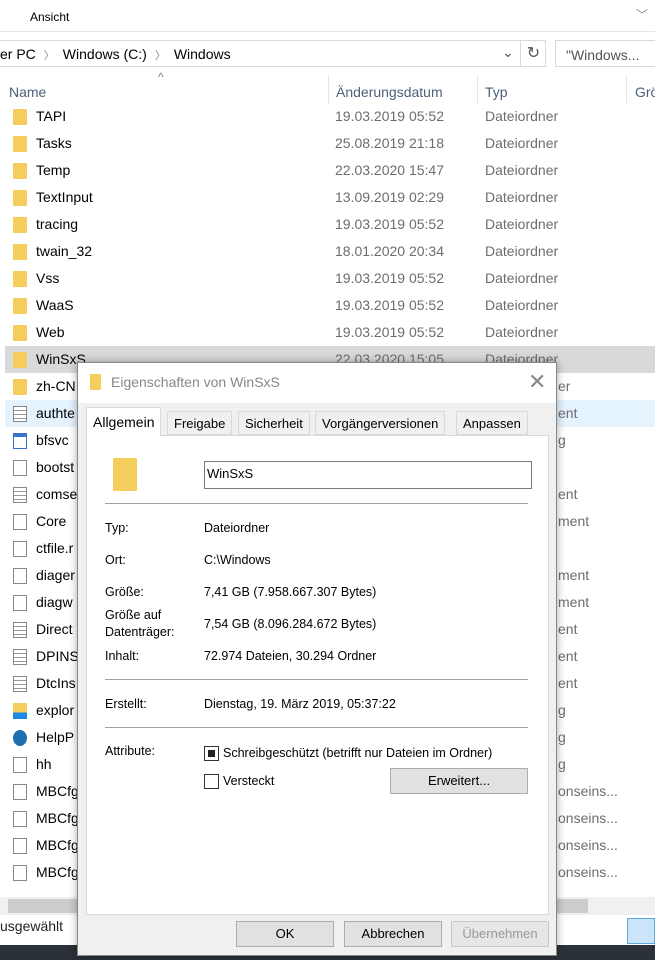 Image resolution: width=655 pixels, height=960 pixels. Describe the element at coordinates (18, 54) in the screenshot. I see `breadcrumb-pc: er PC` at that location.